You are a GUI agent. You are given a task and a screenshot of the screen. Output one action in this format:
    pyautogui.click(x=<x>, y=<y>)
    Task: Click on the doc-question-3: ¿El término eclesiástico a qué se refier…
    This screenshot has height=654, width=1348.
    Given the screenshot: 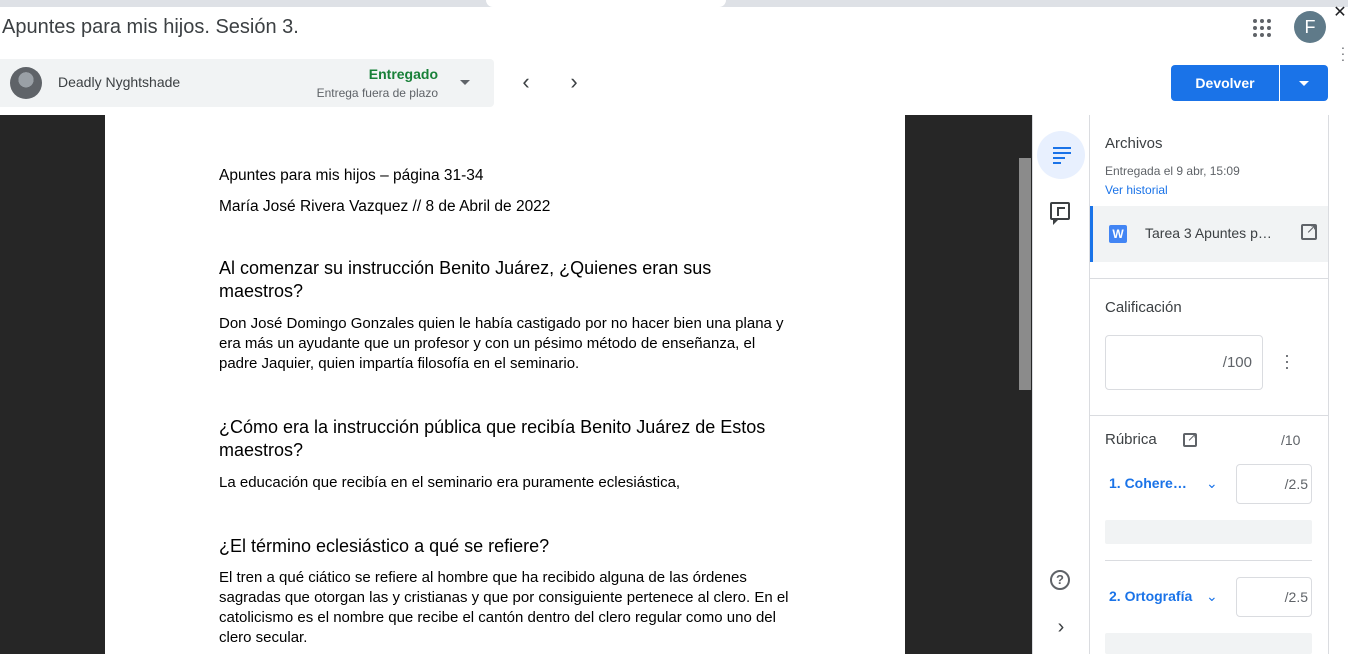 What is the action you would take?
    pyautogui.click(x=384, y=546)
    